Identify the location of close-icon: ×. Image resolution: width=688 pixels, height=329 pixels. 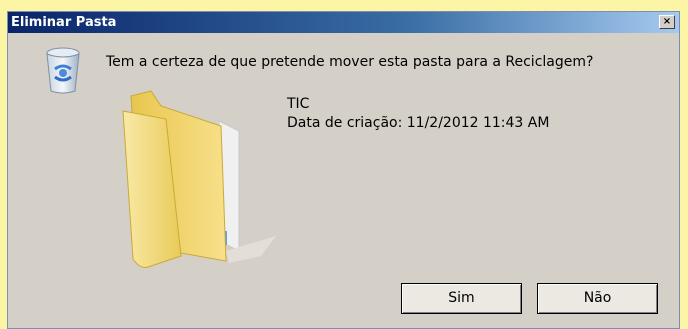
(667, 21).